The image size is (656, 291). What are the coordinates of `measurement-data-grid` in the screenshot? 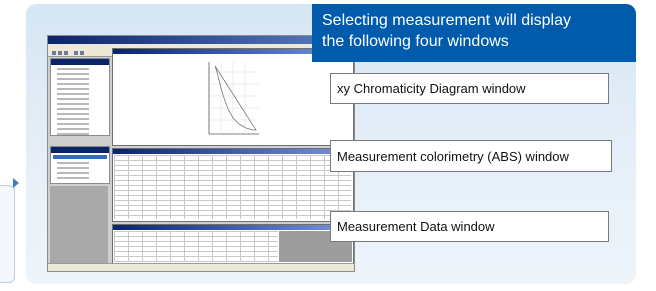 It's located at (196, 246).